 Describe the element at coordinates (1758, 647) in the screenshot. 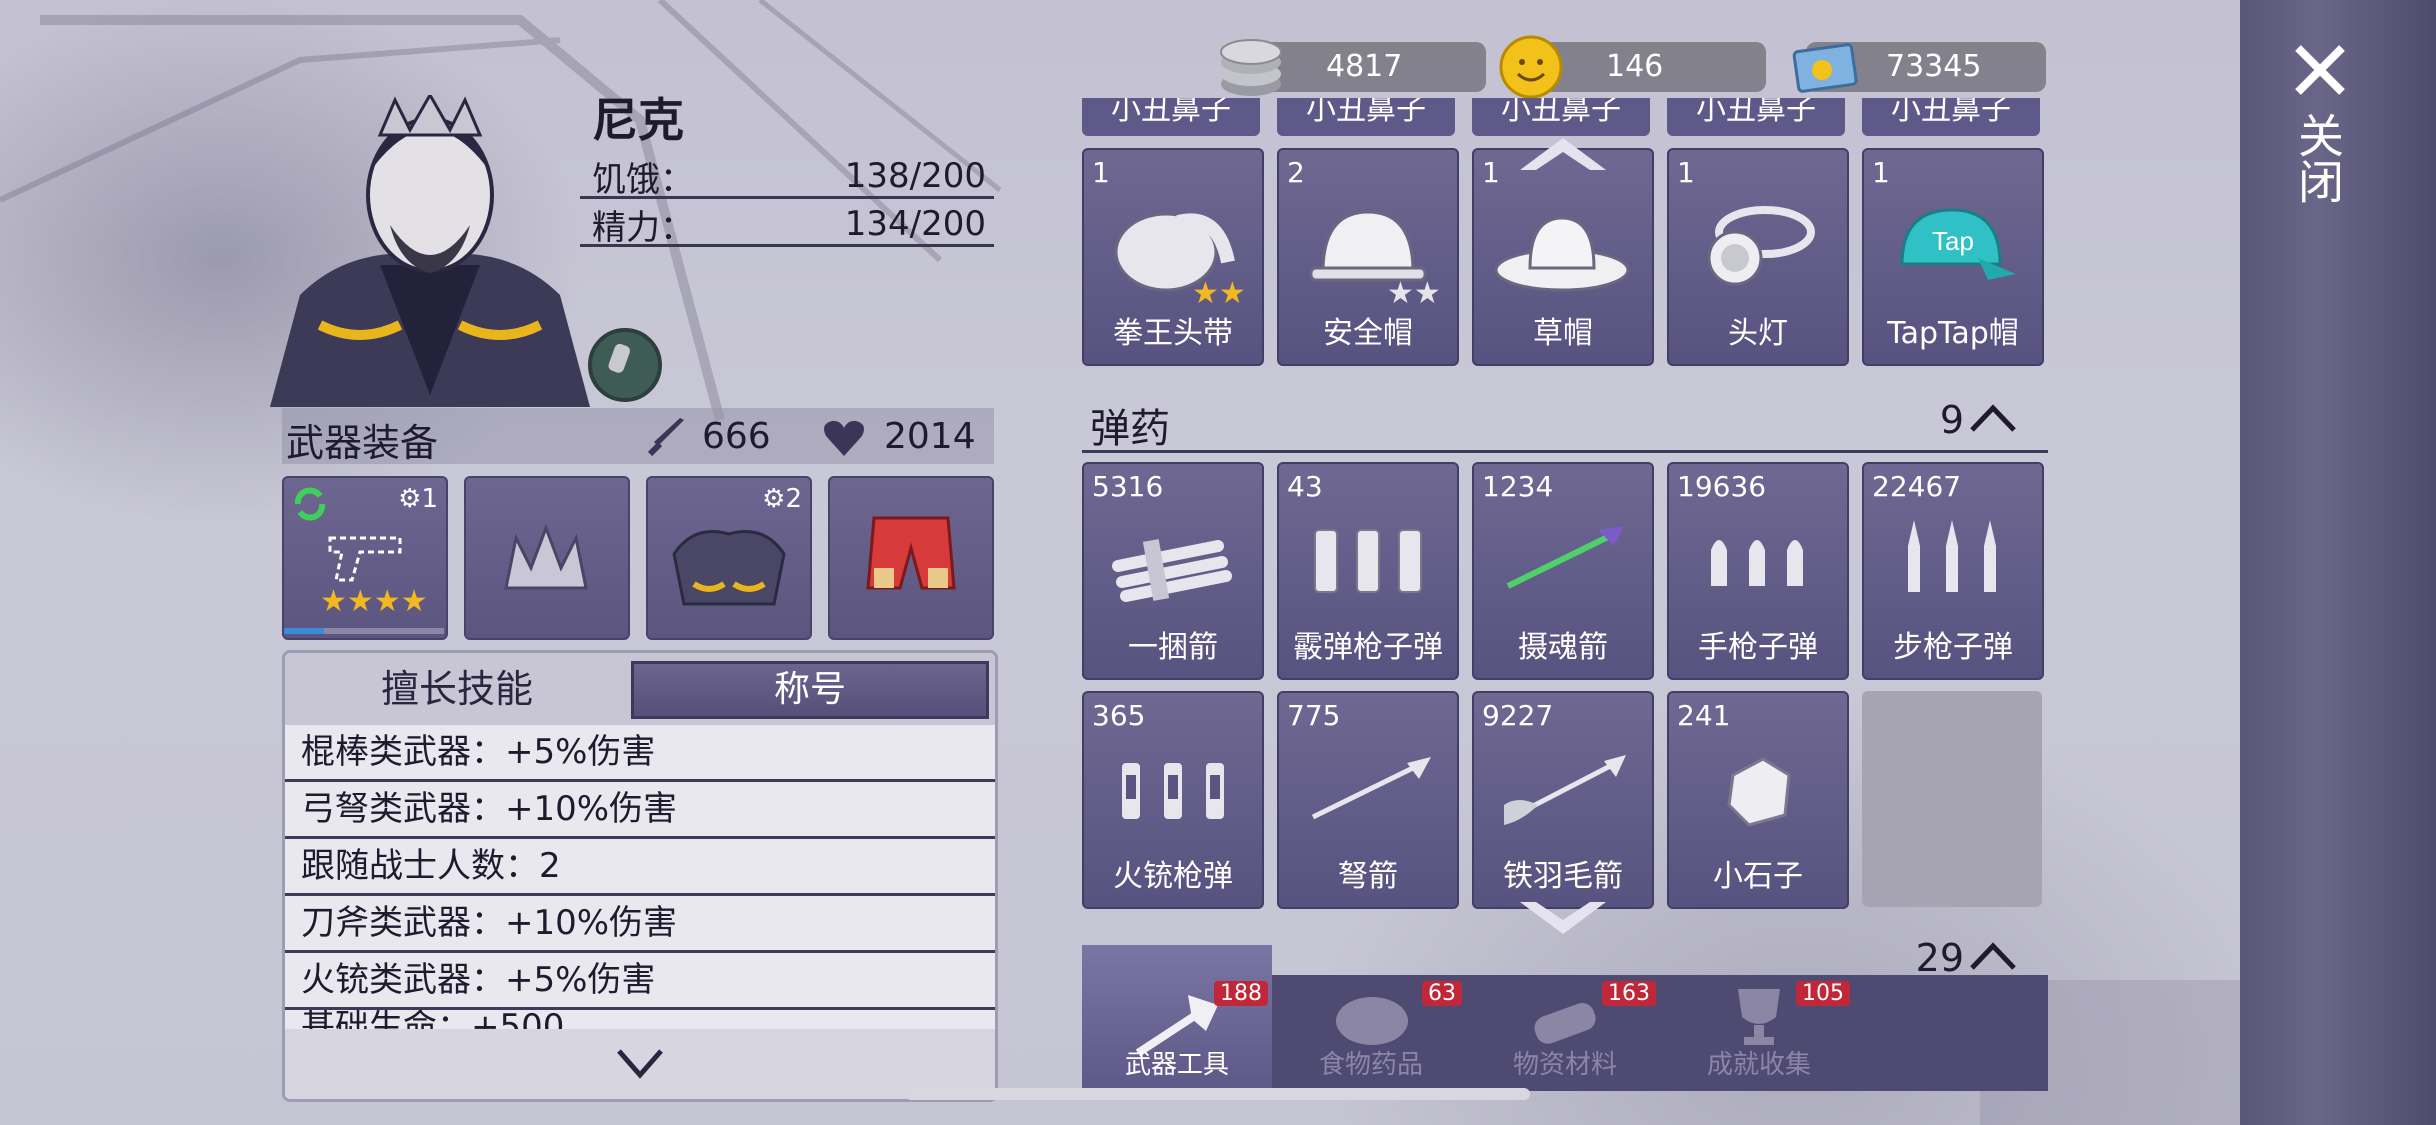

I see `item-name: 手枪子弹` at that location.